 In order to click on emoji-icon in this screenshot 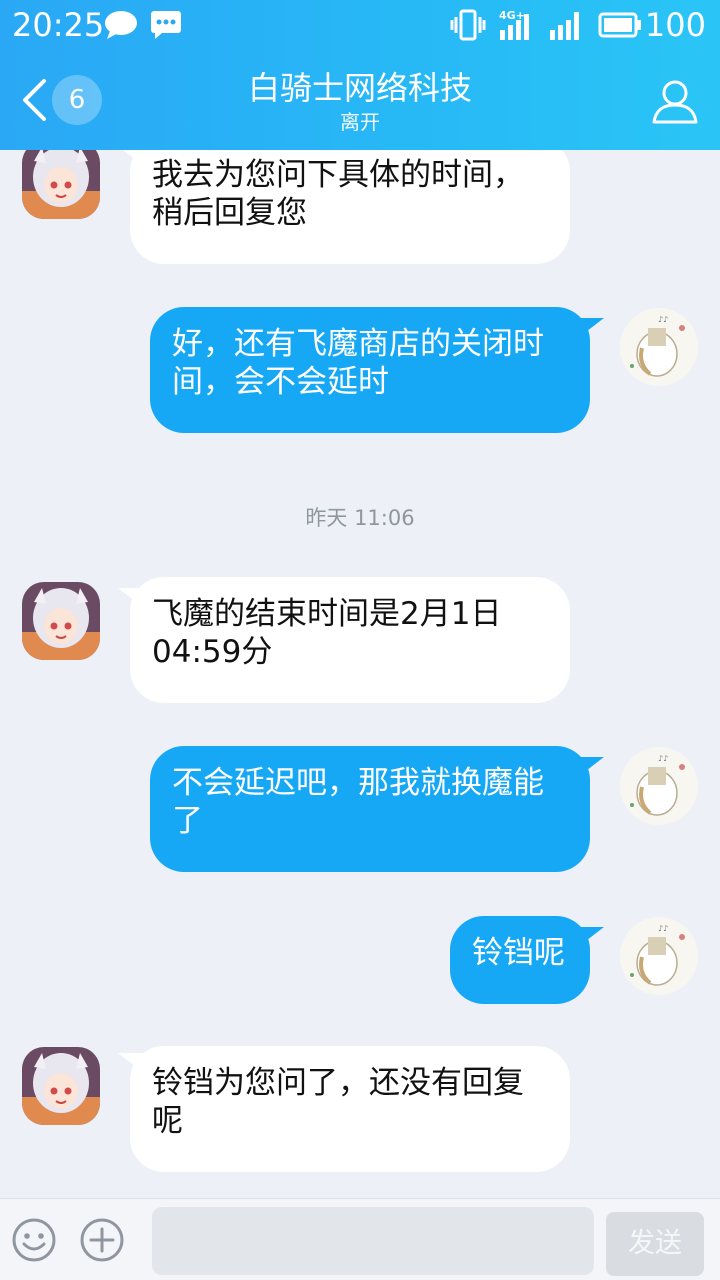, I will do `click(34, 1240)`.